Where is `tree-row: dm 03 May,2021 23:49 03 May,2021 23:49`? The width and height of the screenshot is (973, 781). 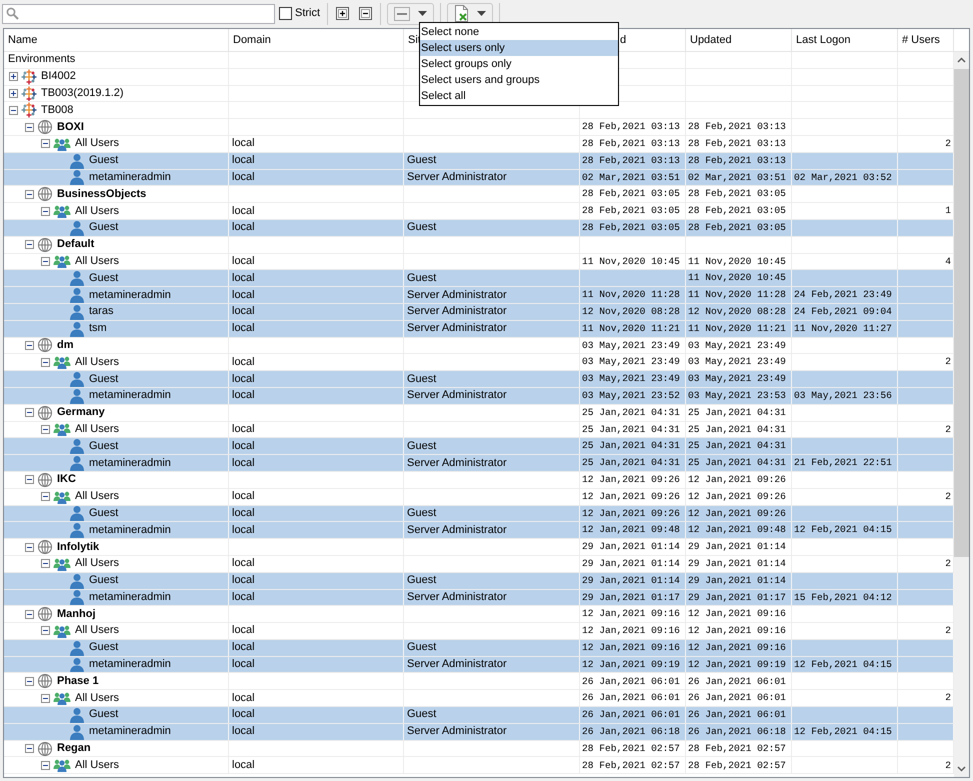
tree-row: dm 03 May,2021 23:49 03 May,2021 23:49 is located at coordinates (479, 346).